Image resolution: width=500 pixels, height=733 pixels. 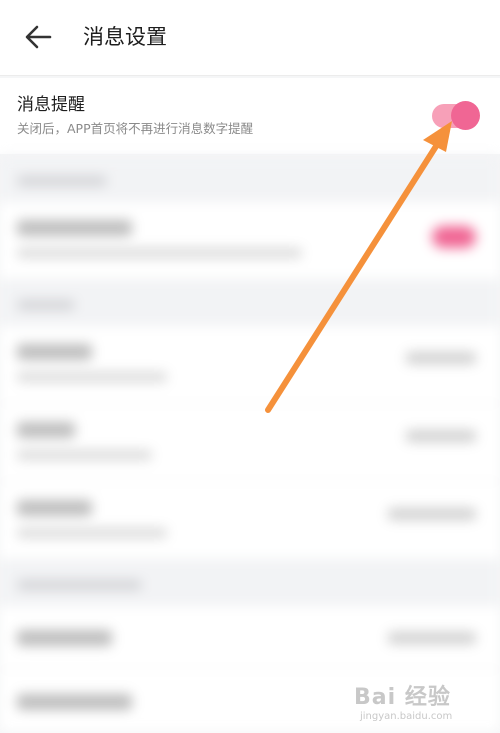 I want to click on watermark: Bai 经验 jingyan.baidu.com, so click(x=414, y=702).